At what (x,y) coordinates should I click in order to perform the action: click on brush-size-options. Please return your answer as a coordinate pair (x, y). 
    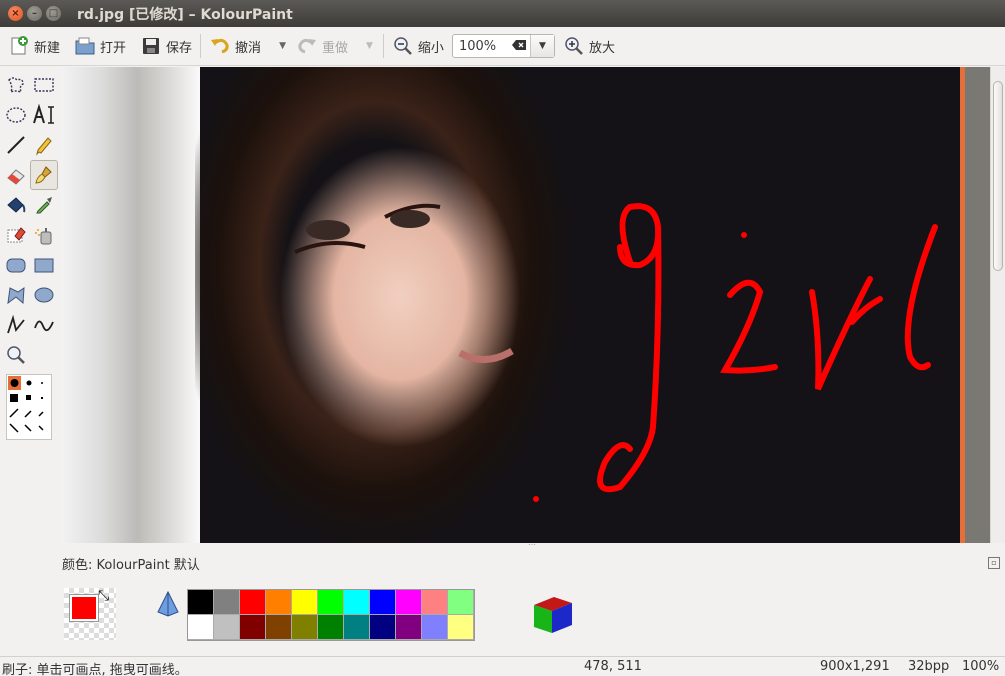
    Looking at the image, I should click on (29, 407).